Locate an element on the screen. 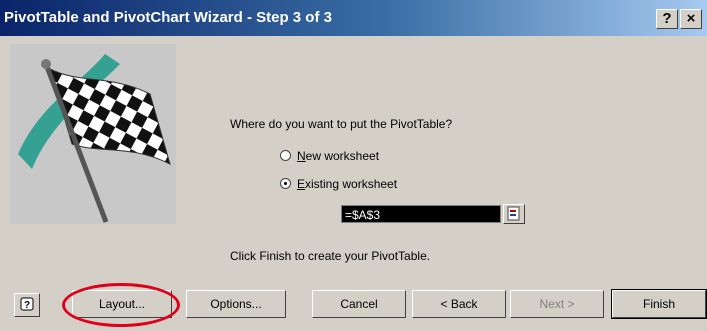  existing-worksheet-label: xisting worksheet is located at coordinates (351, 184).